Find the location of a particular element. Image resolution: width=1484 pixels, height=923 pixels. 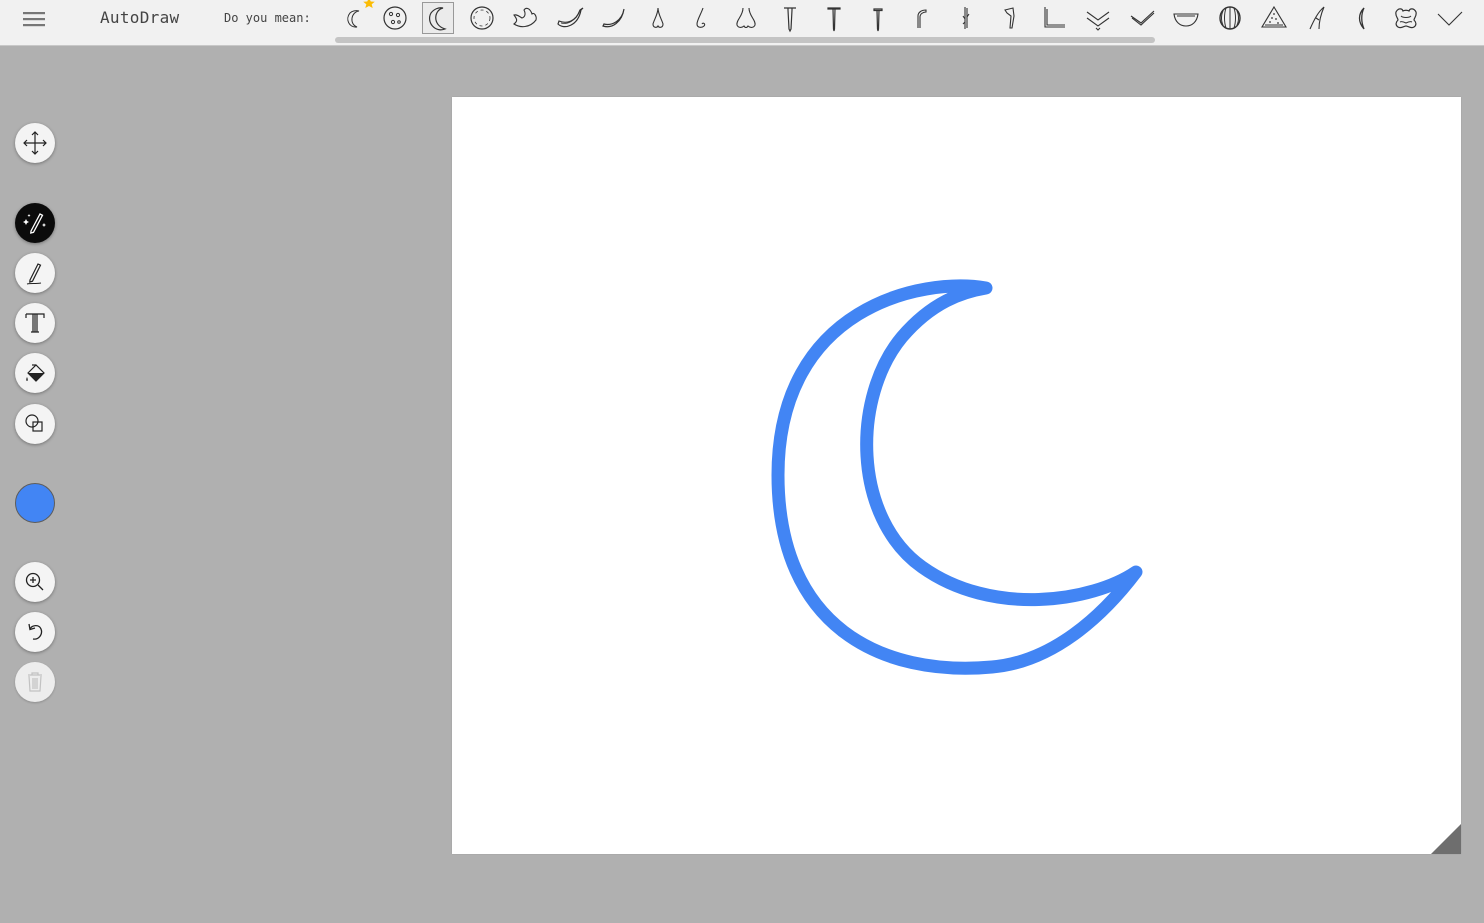

canvas-resize-handle is located at coordinates (1446, 839).